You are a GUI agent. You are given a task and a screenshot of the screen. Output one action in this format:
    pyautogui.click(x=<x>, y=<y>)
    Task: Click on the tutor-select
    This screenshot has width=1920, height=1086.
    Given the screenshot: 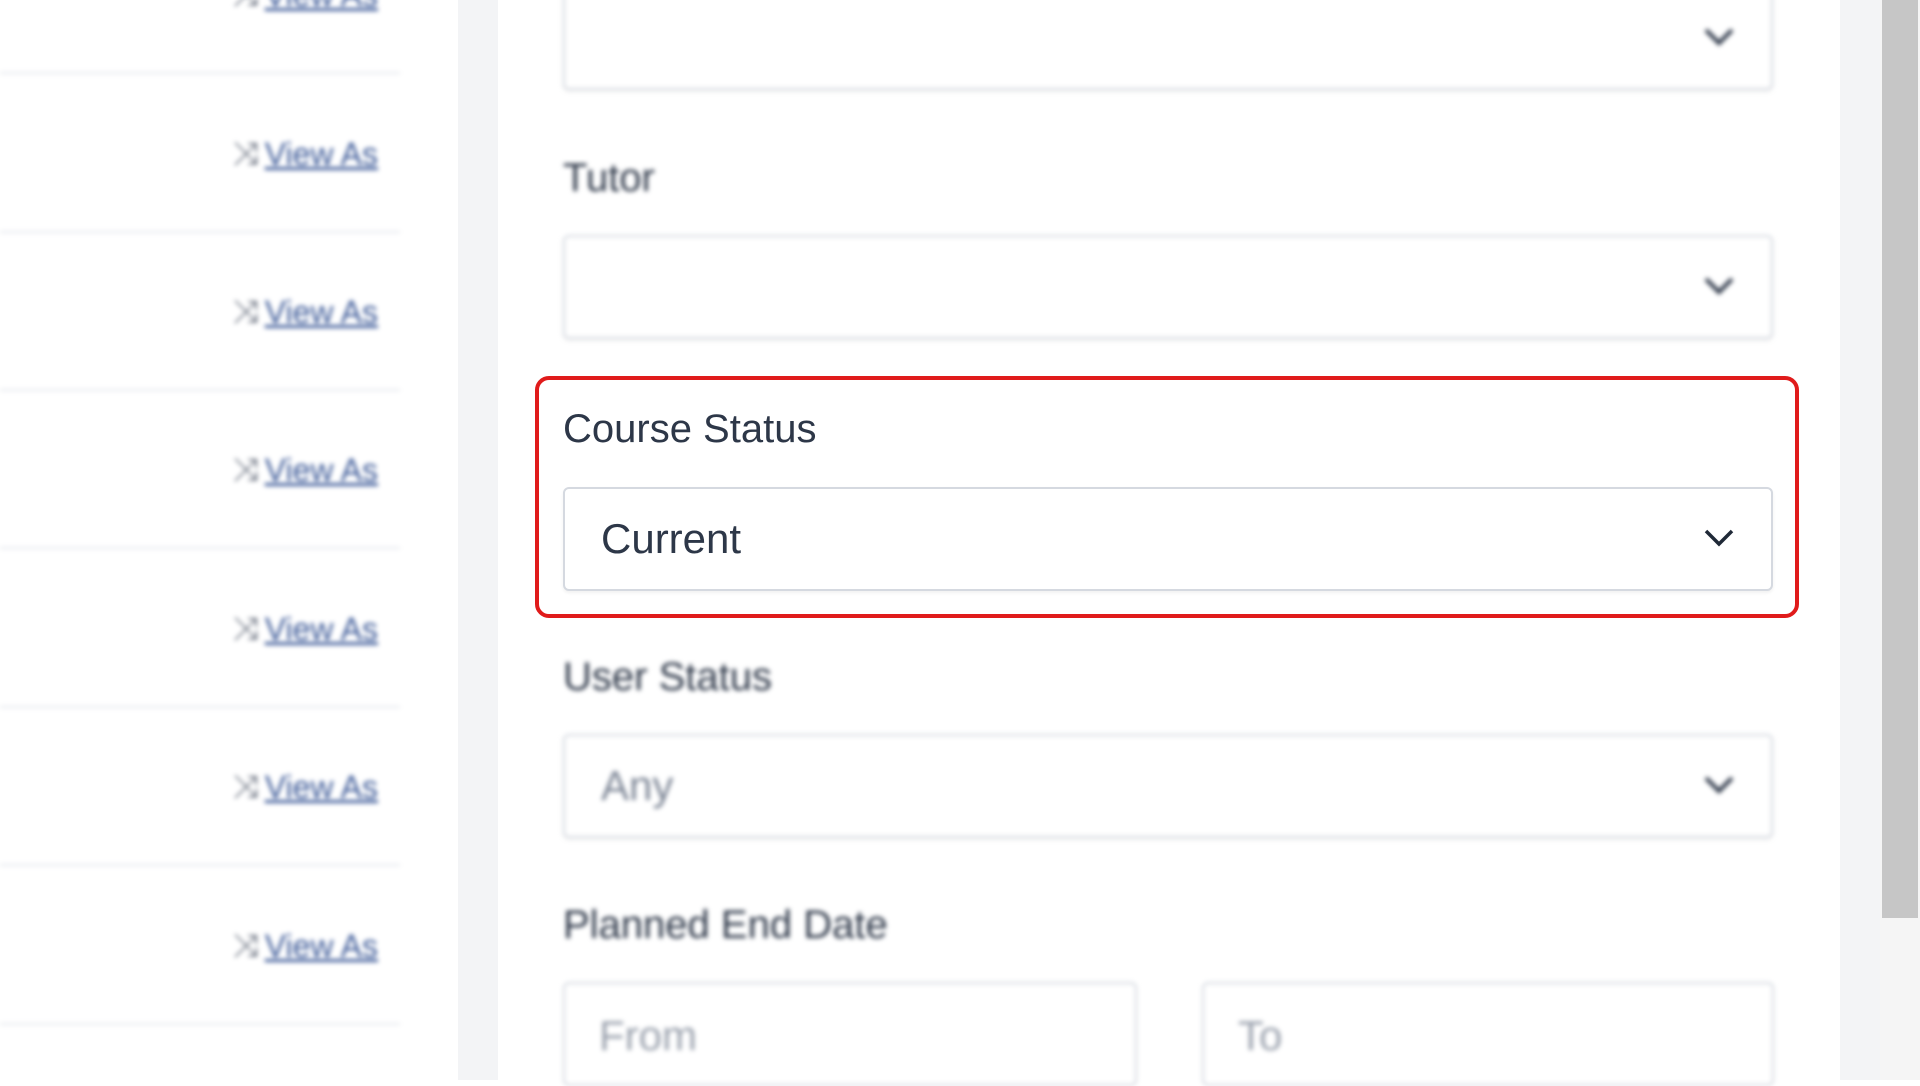 What is the action you would take?
    pyautogui.click(x=1168, y=287)
    